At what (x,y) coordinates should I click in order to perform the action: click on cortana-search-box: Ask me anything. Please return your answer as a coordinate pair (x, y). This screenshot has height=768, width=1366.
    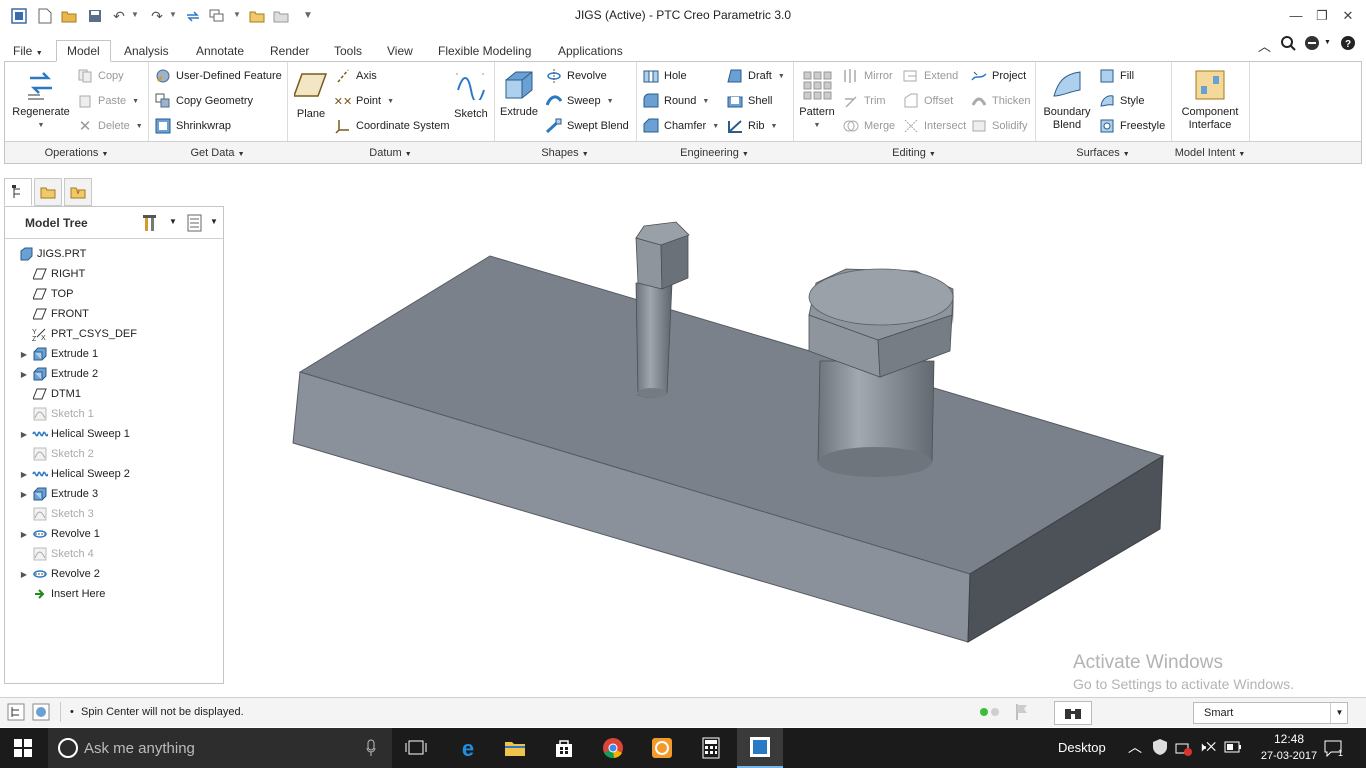
    Looking at the image, I should click on (220, 748).